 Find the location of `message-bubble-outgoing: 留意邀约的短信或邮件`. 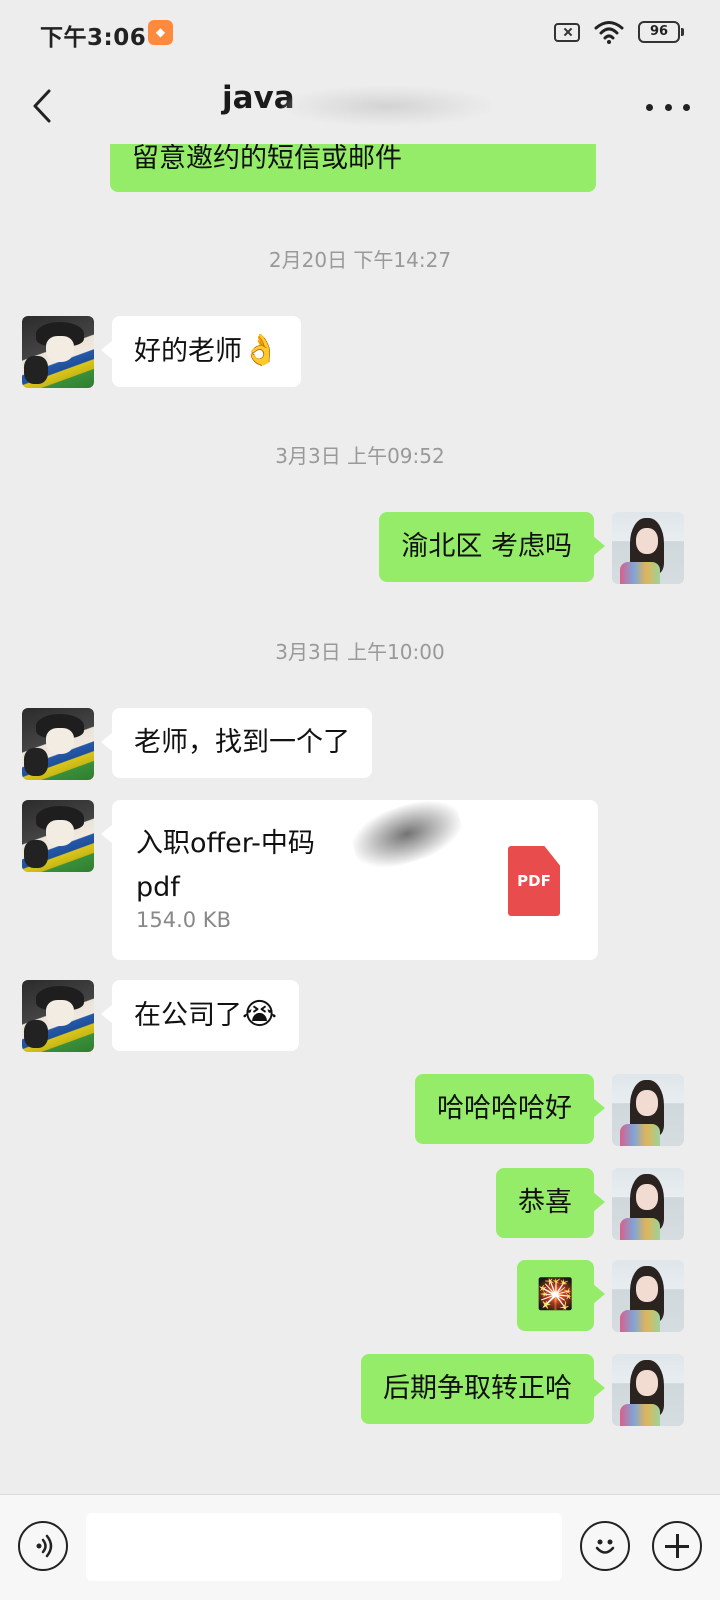

message-bubble-outgoing: 留意邀约的短信或邮件 is located at coordinates (353, 168).